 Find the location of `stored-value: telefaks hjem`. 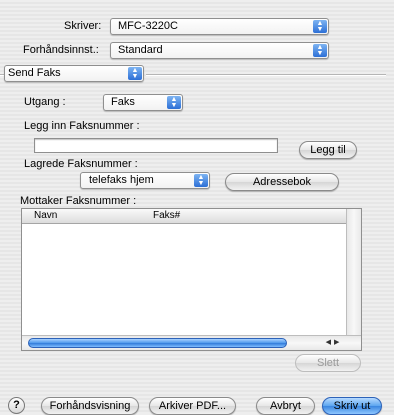

stored-value: telefaks hjem is located at coordinates (121, 180).